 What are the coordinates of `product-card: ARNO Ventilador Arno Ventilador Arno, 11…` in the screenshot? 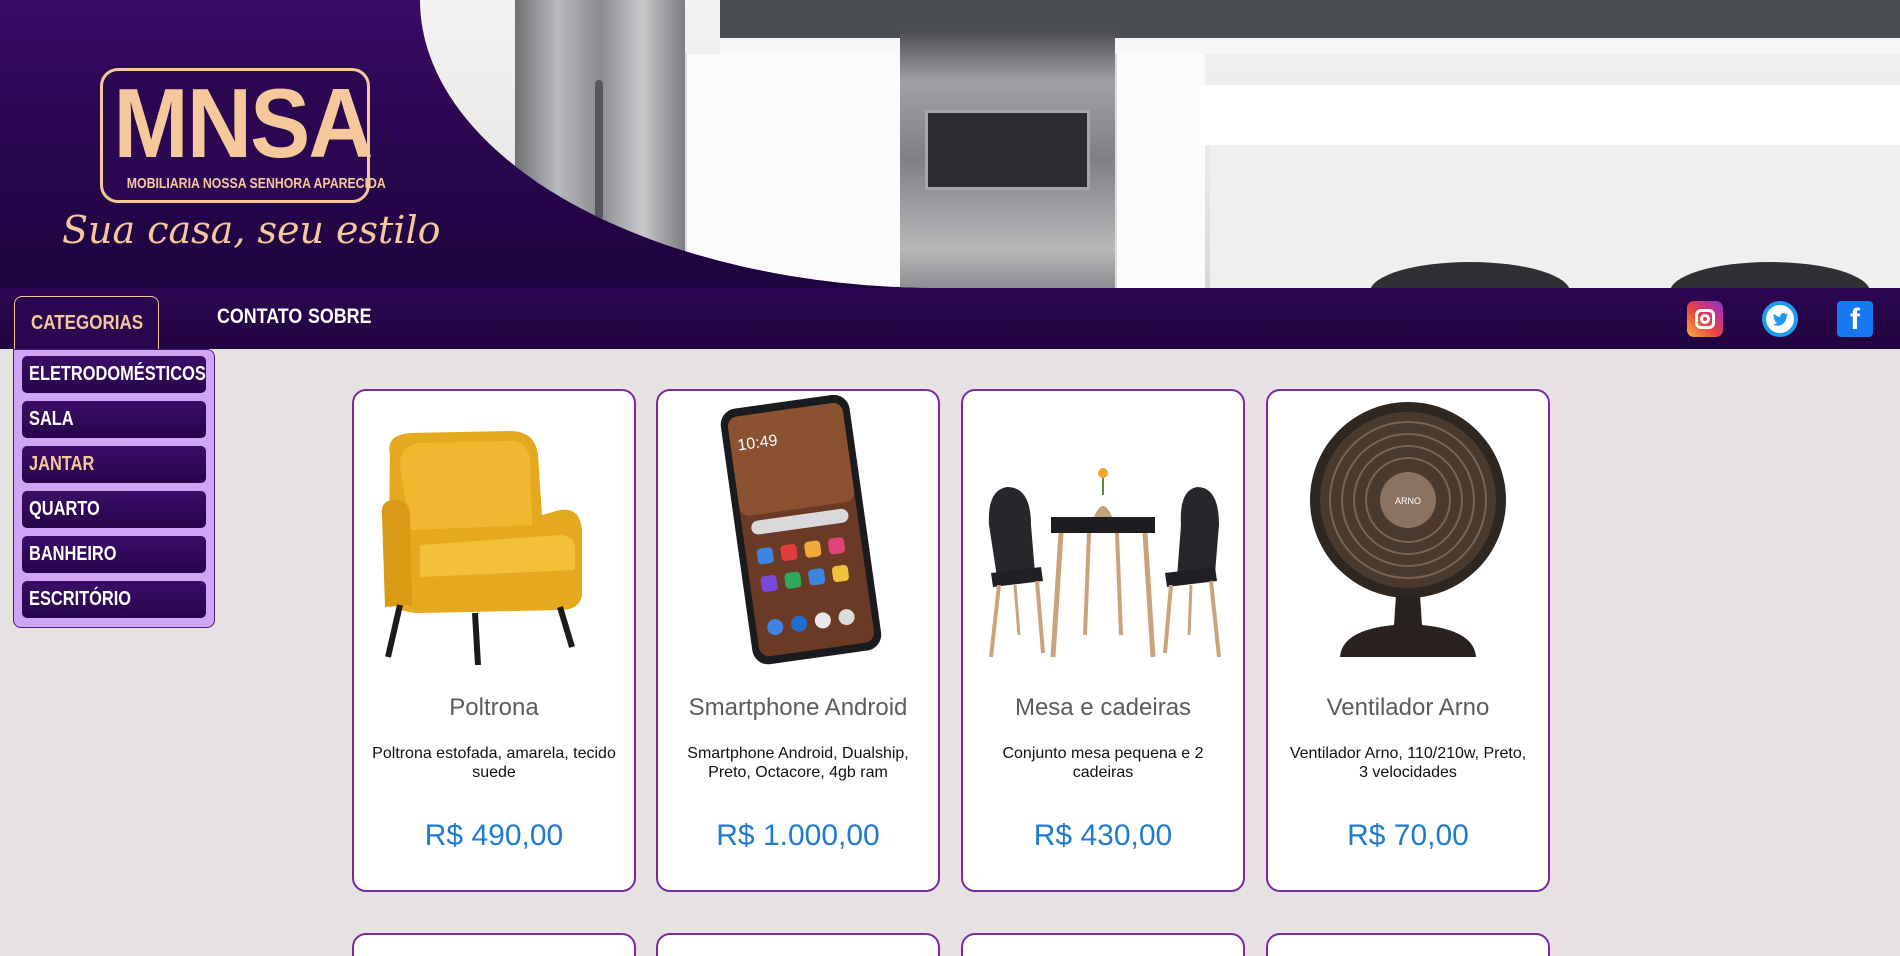 It's located at (1408, 640).